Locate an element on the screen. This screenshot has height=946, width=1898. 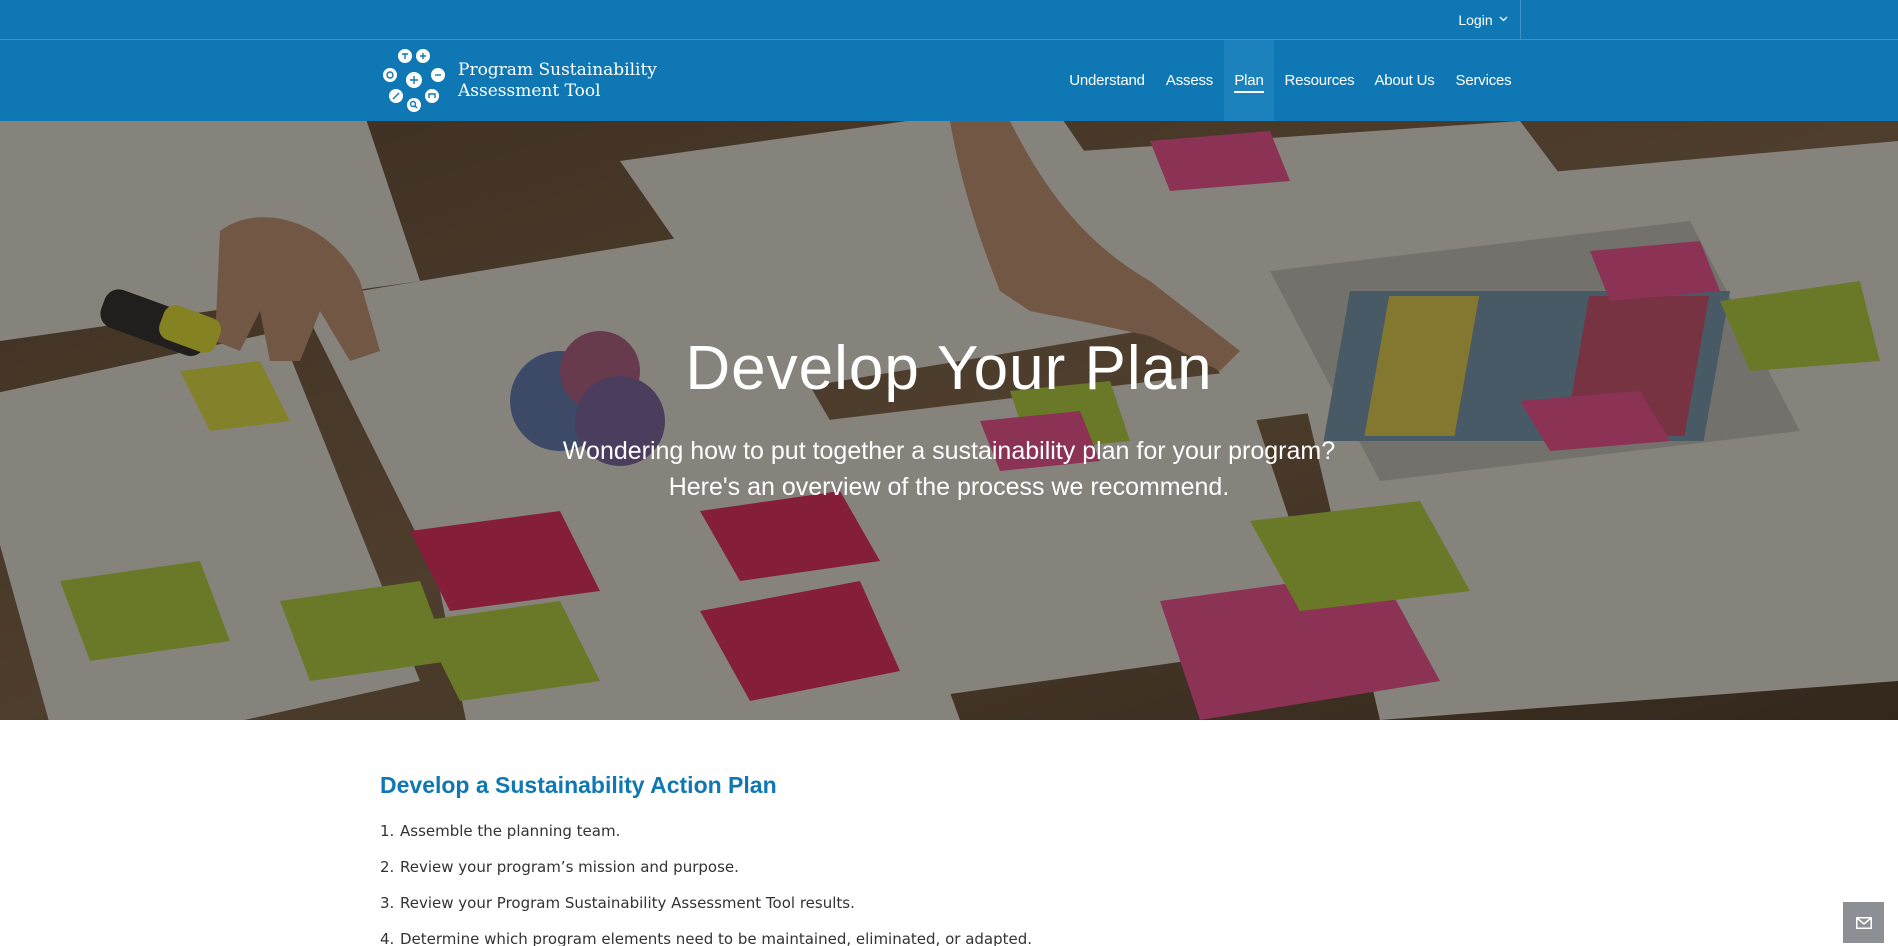
chevron-down-icon is located at coordinates (1503, 20).